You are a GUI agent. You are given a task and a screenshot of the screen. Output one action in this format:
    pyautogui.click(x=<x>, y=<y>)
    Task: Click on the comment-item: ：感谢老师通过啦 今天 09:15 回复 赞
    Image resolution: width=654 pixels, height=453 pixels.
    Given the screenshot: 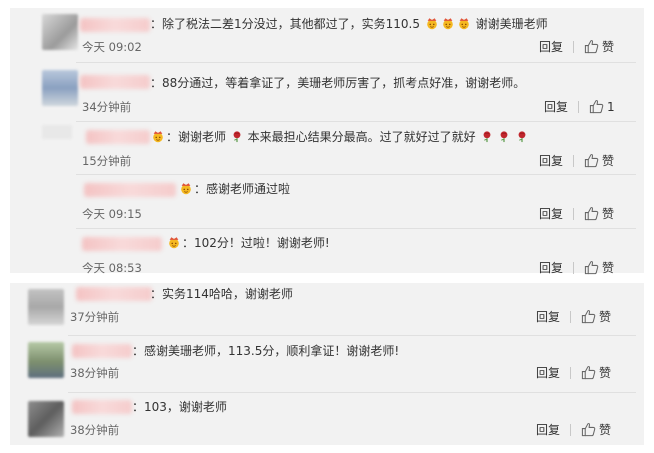 What is the action you would take?
    pyautogui.click(x=327, y=201)
    